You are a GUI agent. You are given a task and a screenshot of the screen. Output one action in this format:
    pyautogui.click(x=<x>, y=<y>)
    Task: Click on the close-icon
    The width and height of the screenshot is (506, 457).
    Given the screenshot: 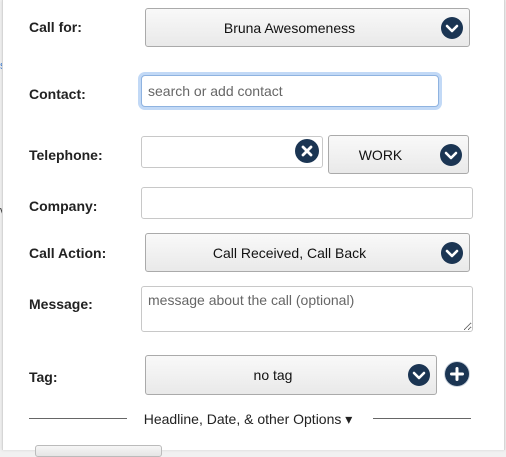 What is the action you would take?
    pyautogui.click(x=307, y=151)
    